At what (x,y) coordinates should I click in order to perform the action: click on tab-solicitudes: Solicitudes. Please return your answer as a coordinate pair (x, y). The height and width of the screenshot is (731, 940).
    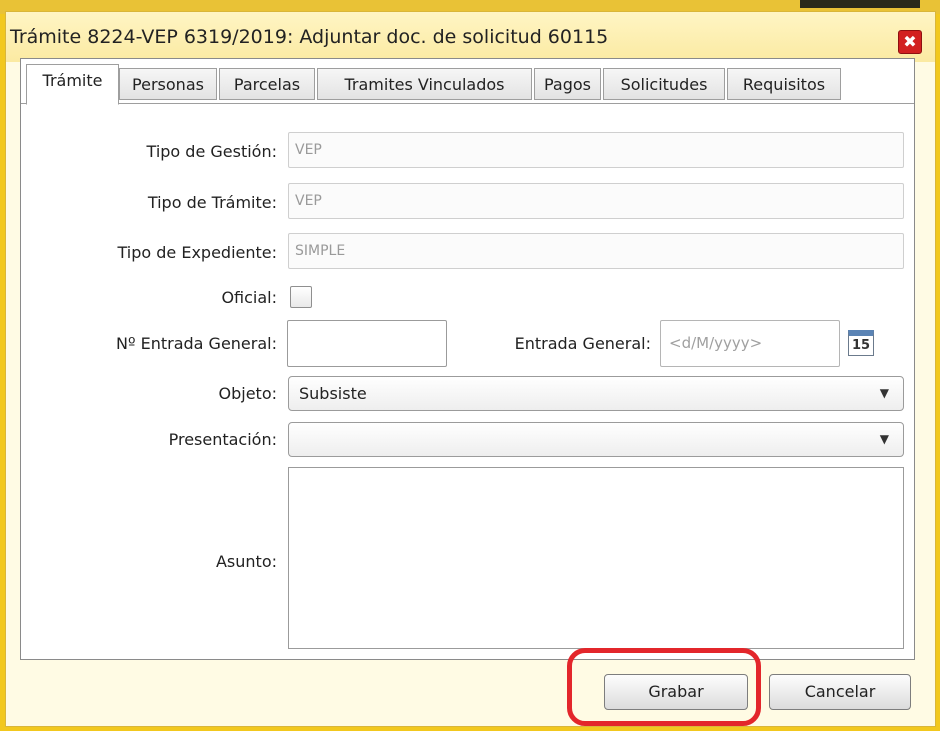
    Looking at the image, I should click on (664, 84).